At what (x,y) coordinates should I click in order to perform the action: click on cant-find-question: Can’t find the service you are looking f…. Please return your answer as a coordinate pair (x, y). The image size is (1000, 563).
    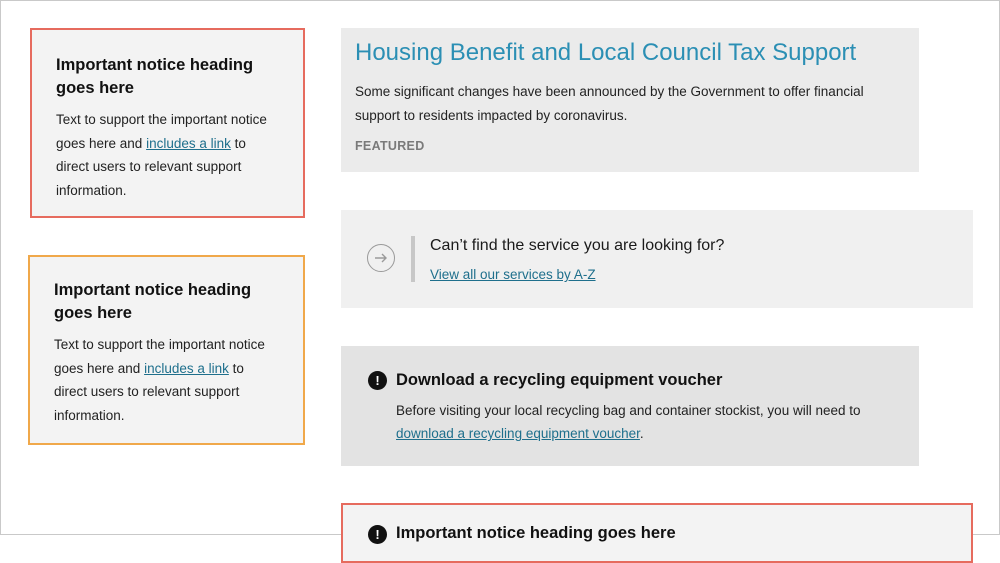
    Looking at the image, I should click on (577, 245).